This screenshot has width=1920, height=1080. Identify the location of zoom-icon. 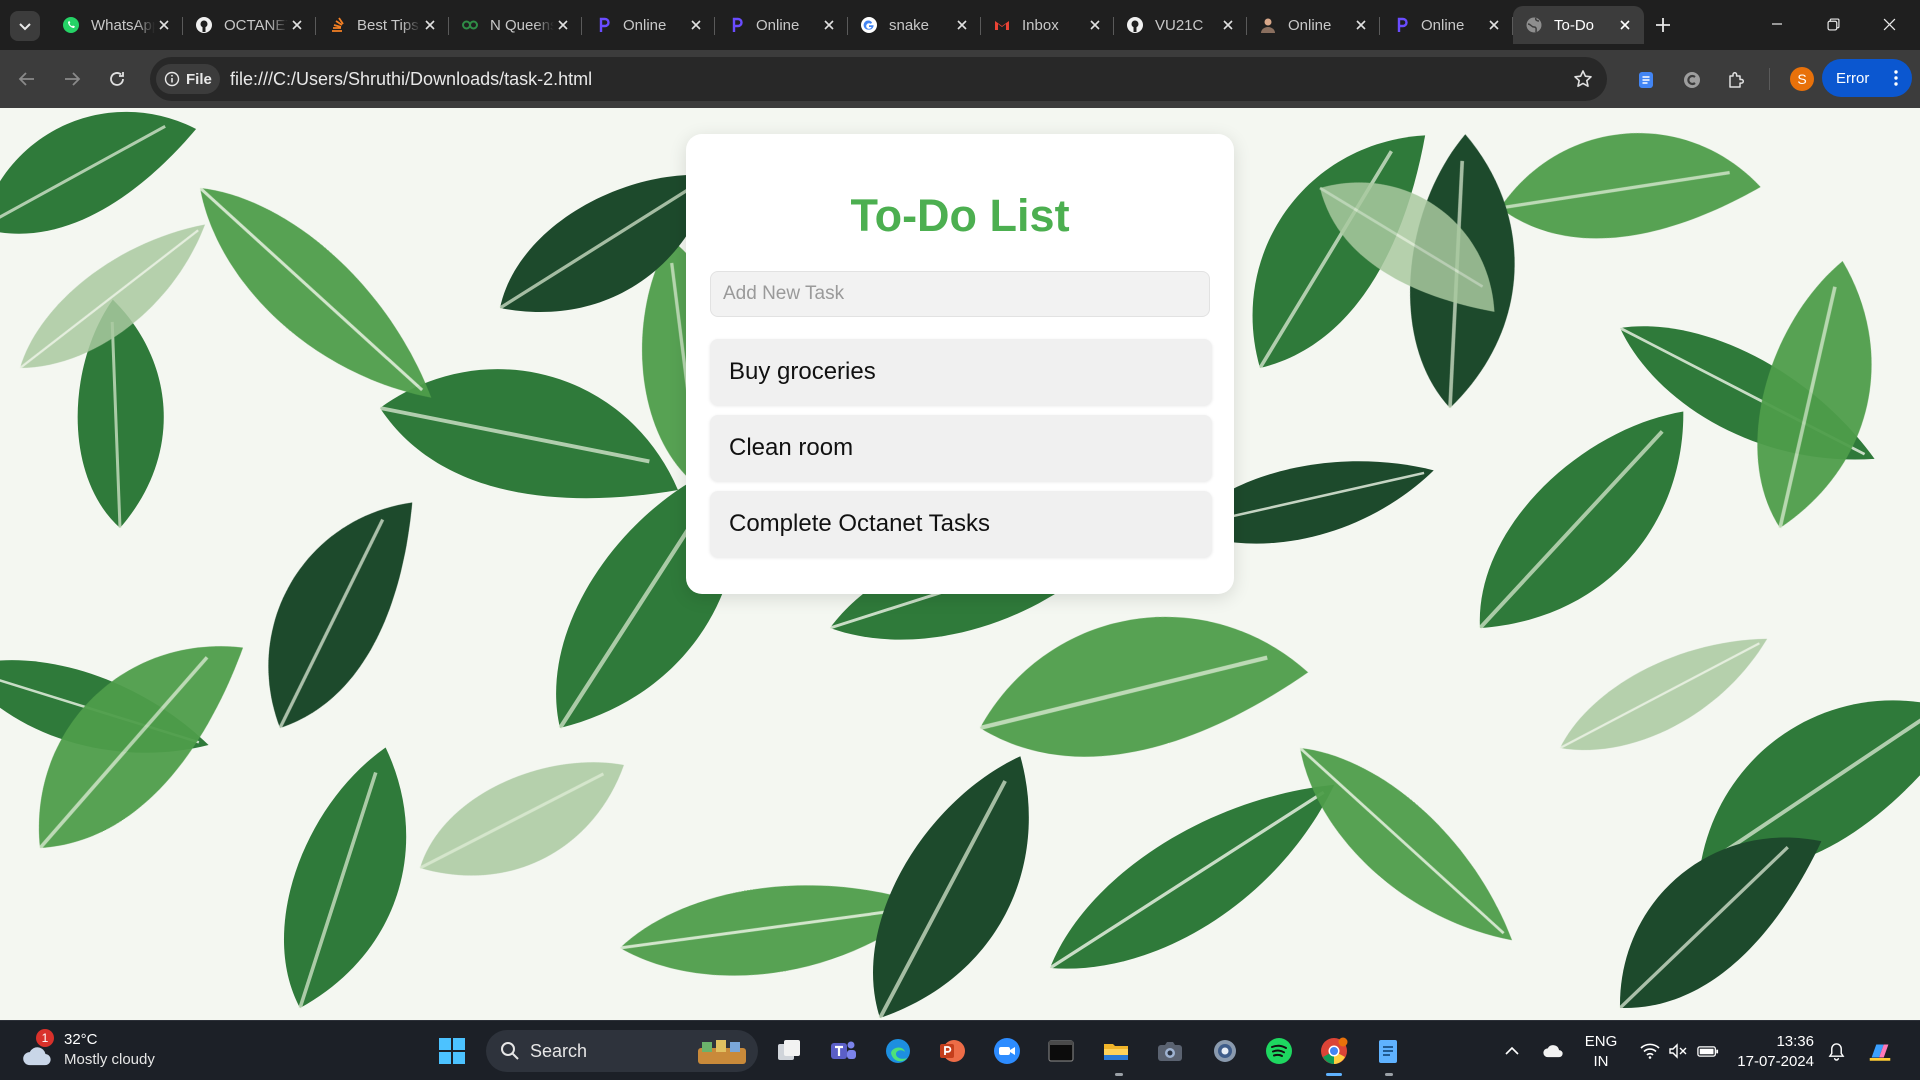
(1007, 1051).